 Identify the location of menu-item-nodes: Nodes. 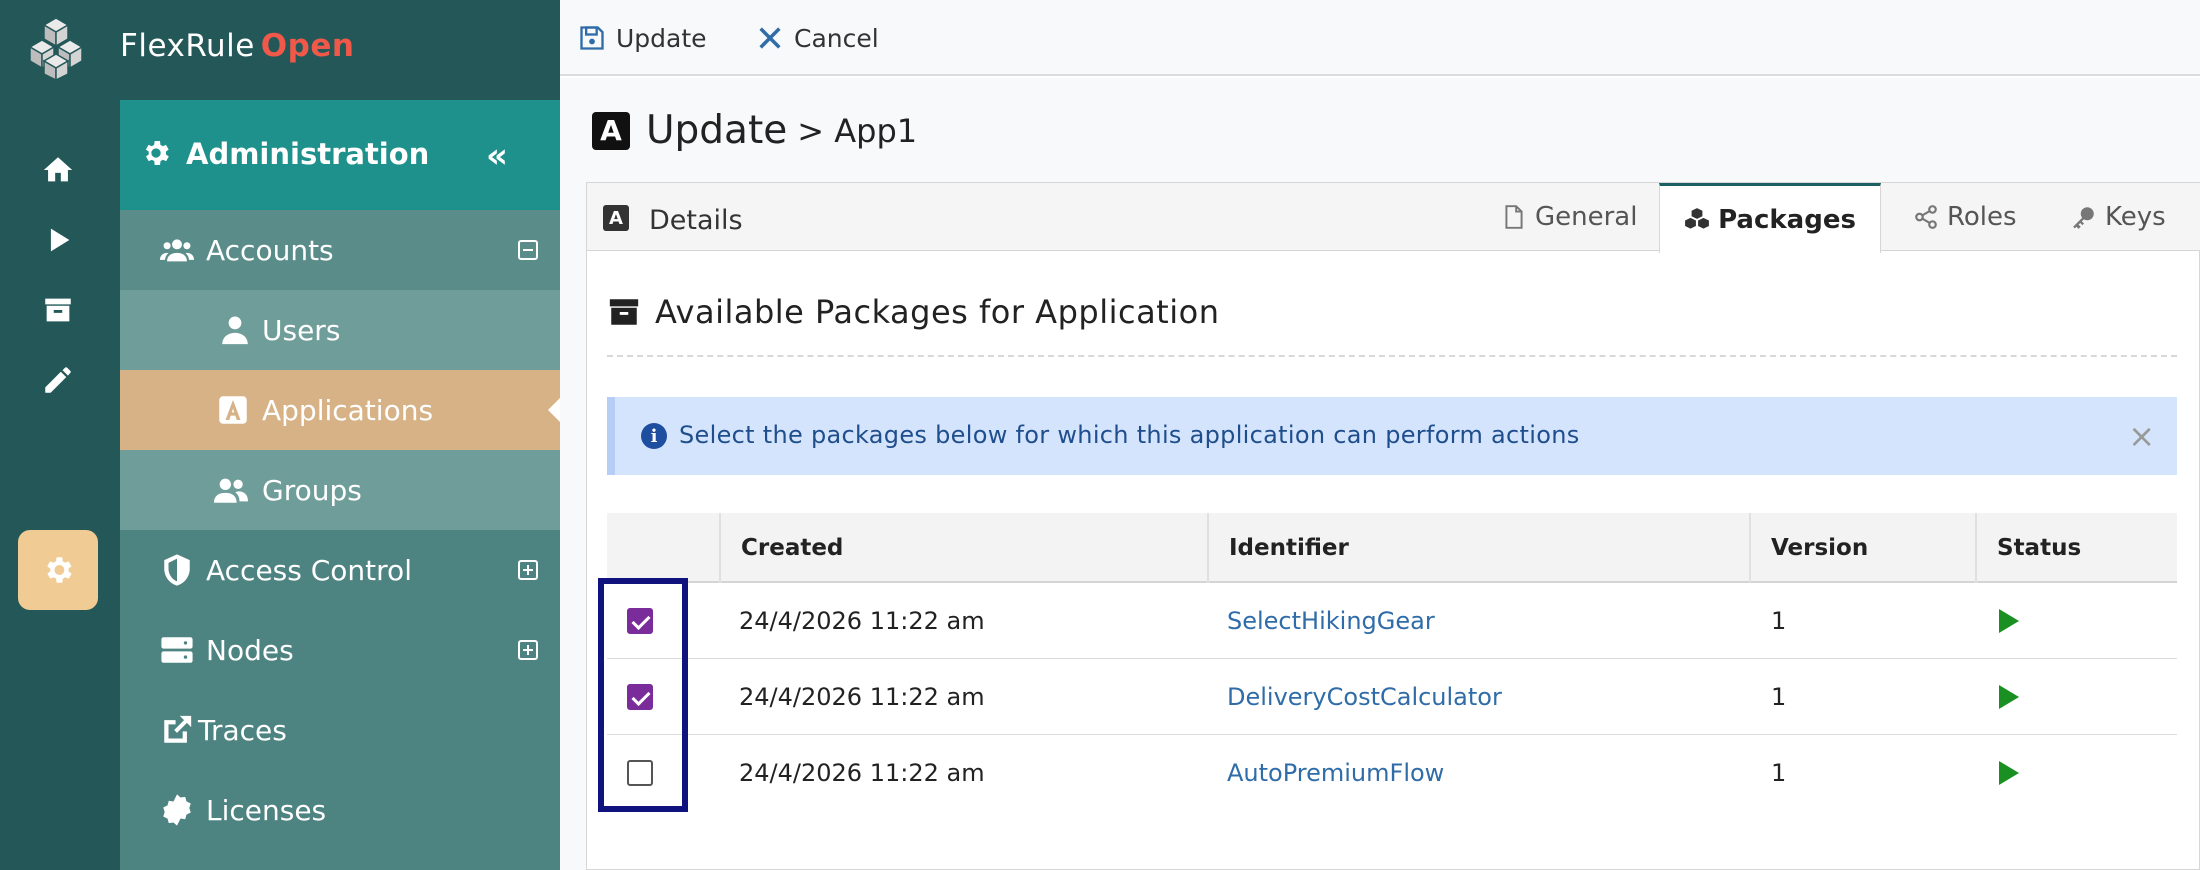
(340, 650).